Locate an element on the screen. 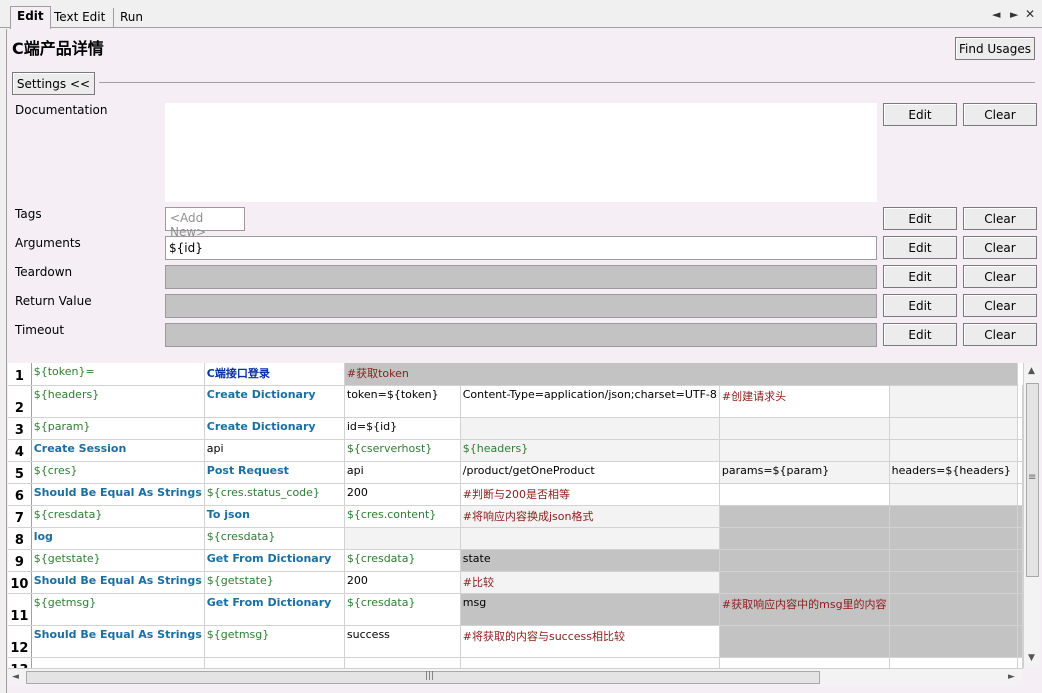  row-number: 3 is located at coordinates (20, 428).